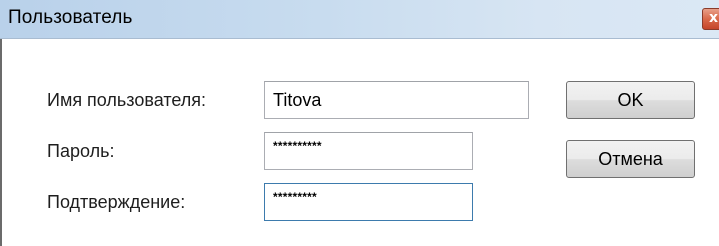  Describe the element at coordinates (116, 202) in the screenshot. I see `confirm-label: Подтверждение:` at that location.